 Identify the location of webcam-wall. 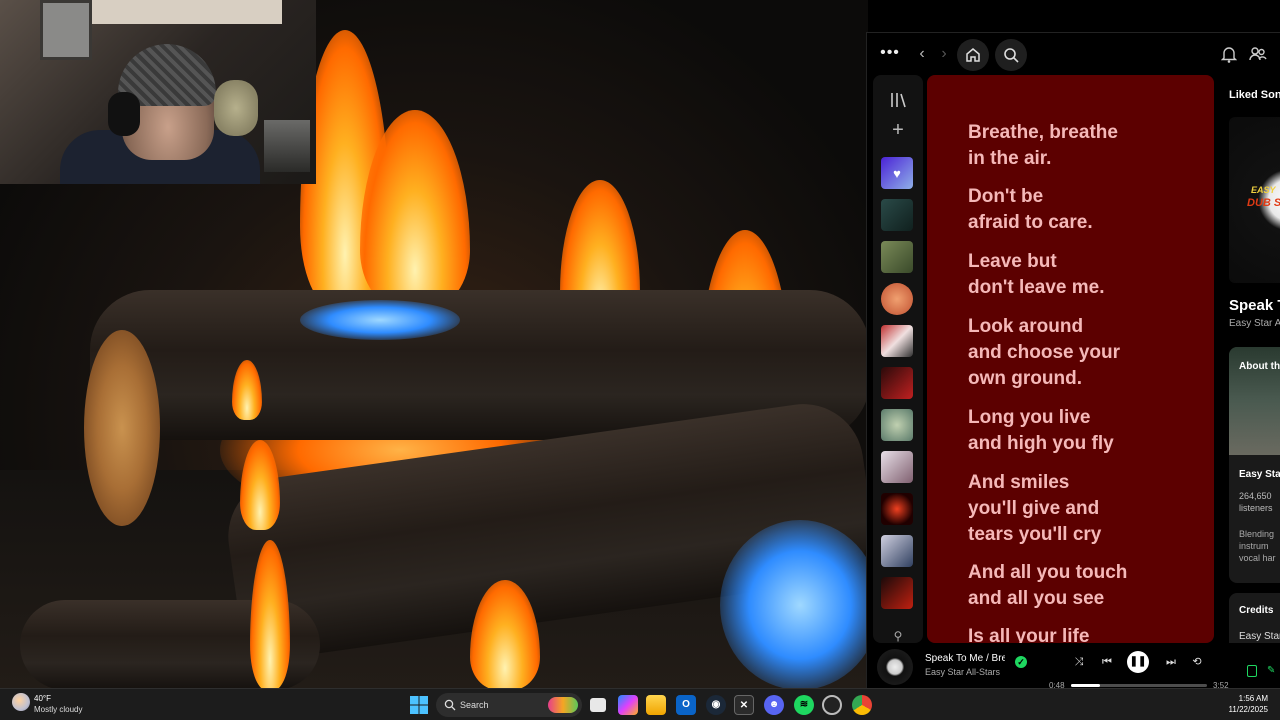
(187, 12).